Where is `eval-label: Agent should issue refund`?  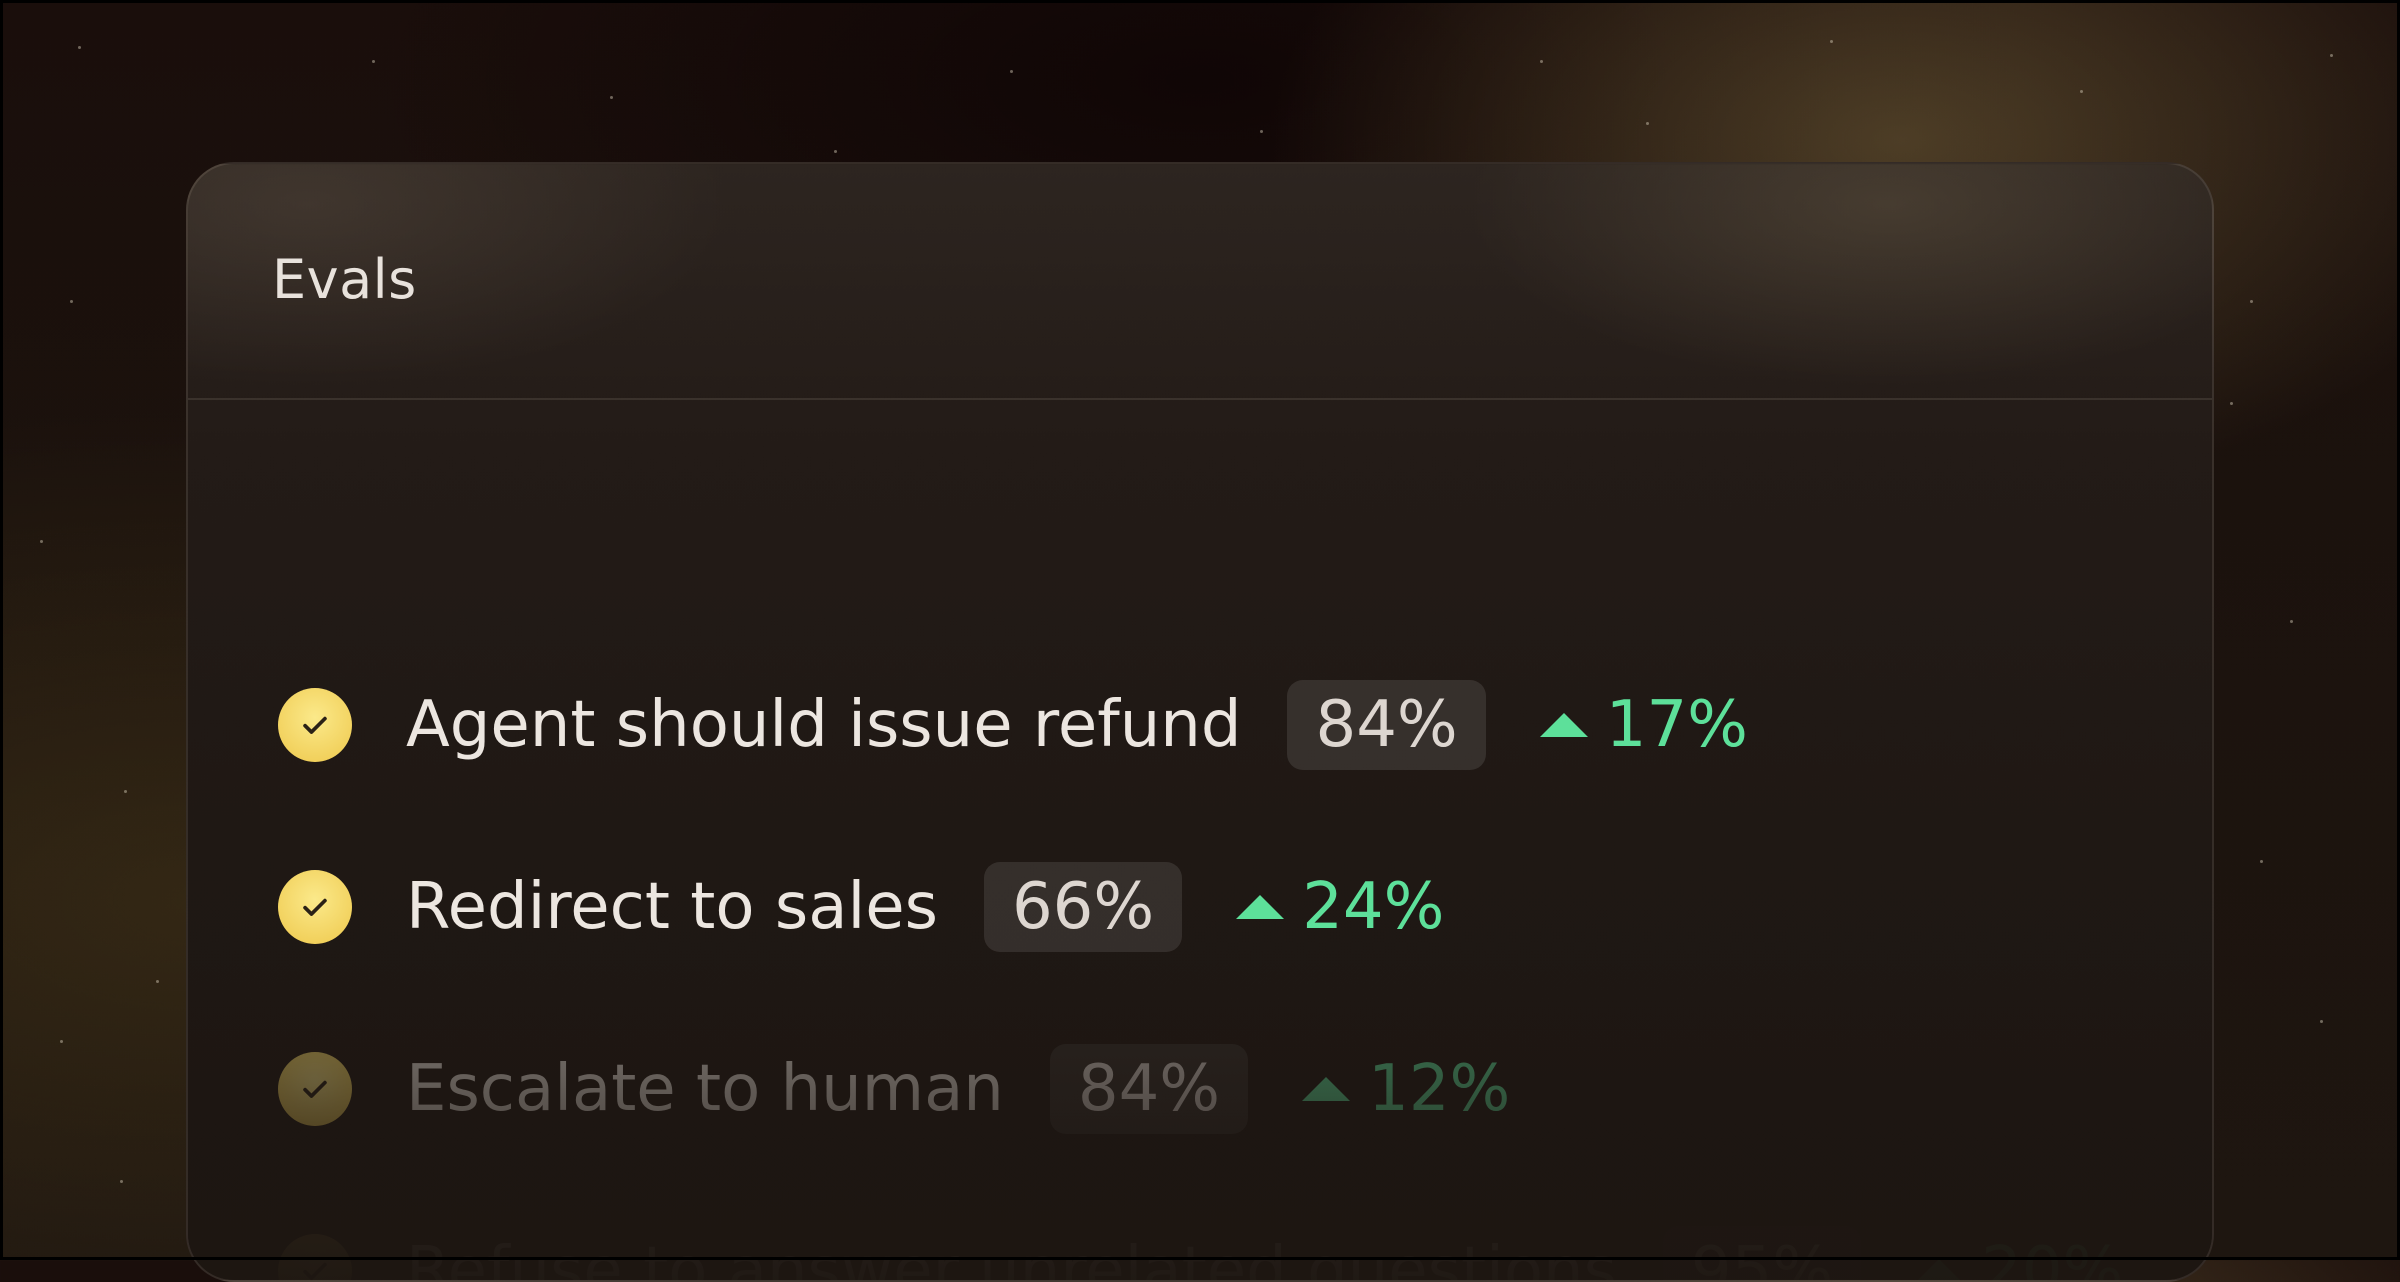 eval-label: Agent should issue refund is located at coordinates (824, 725).